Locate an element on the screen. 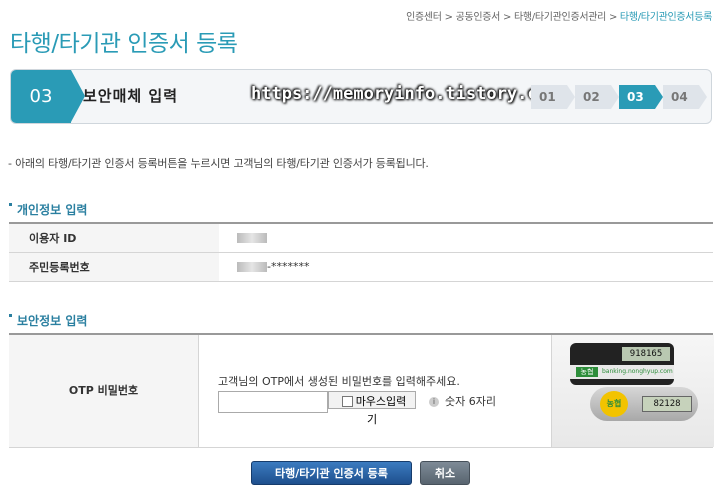 This screenshot has width=720, height=498. table-row: 이용자 ID is located at coordinates (361, 237).